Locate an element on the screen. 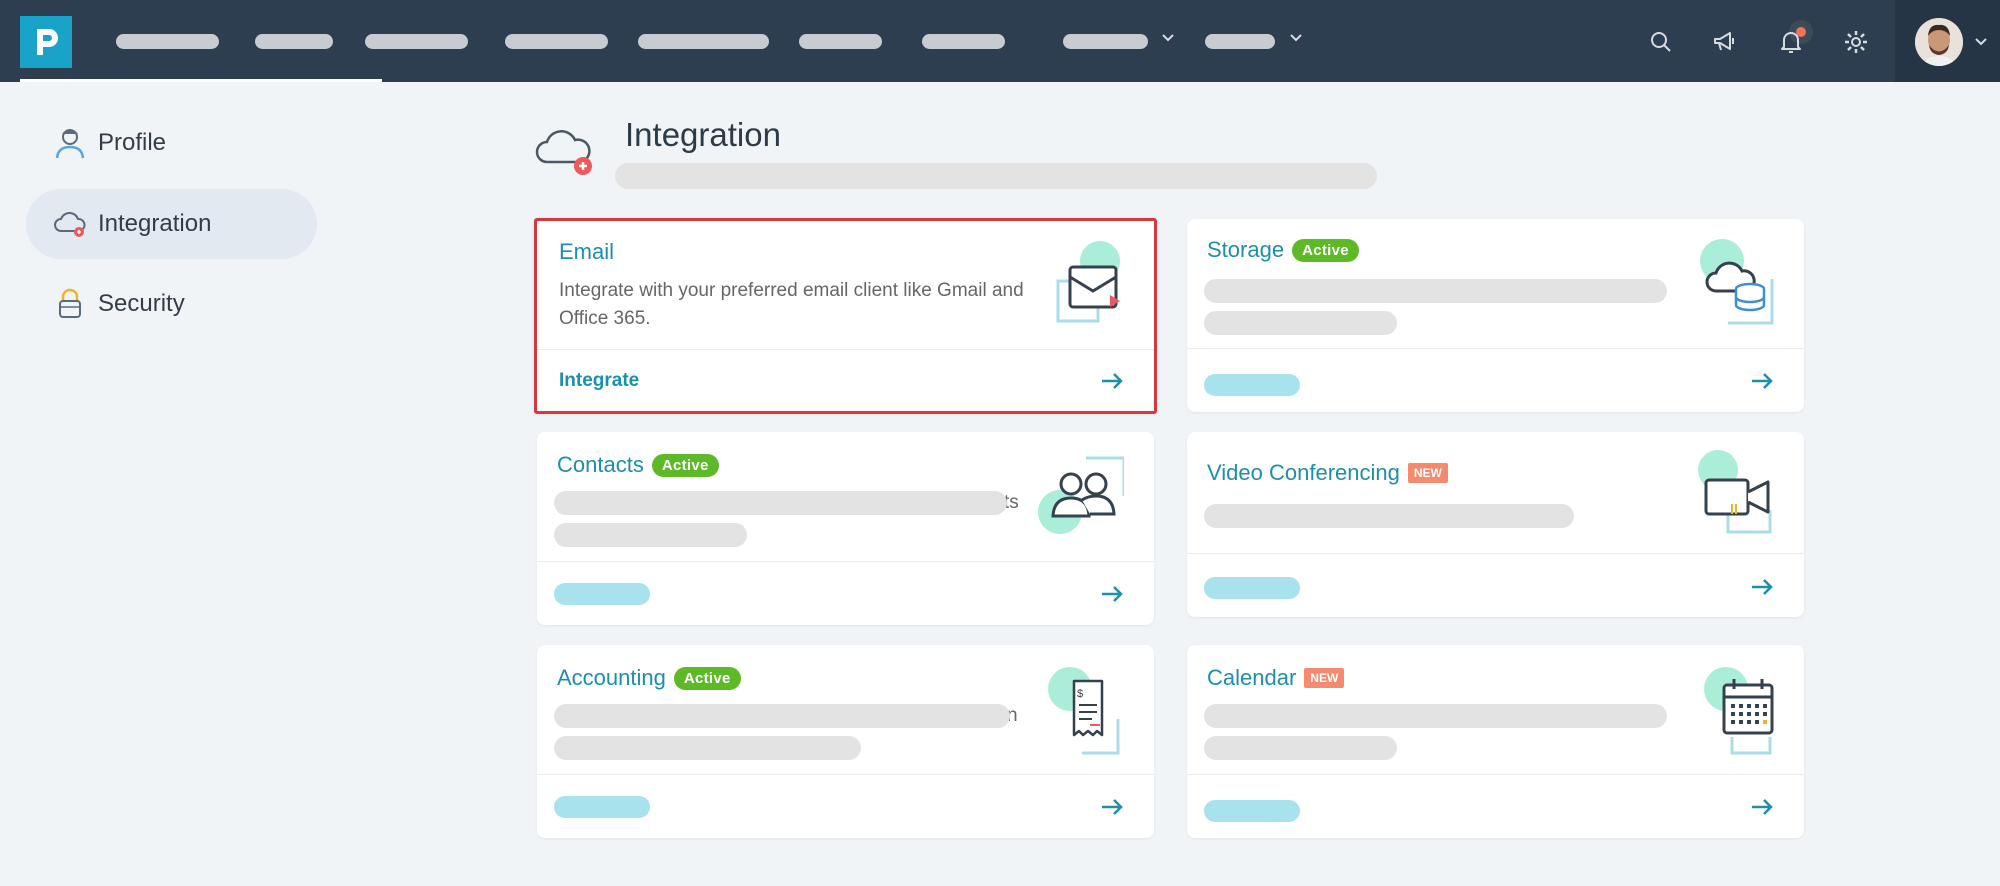  megaphone-icon is located at coordinates (1725, 42).